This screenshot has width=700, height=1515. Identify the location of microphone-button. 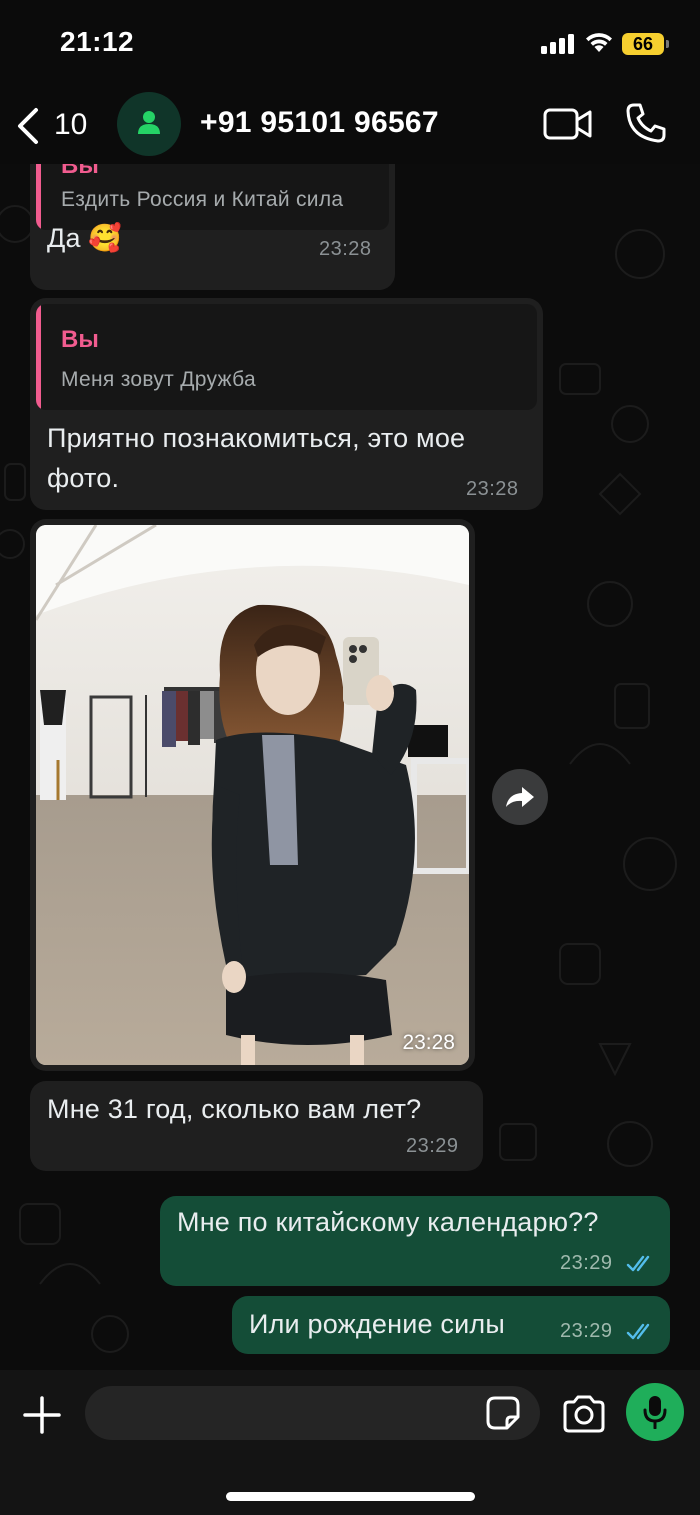
(655, 1412).